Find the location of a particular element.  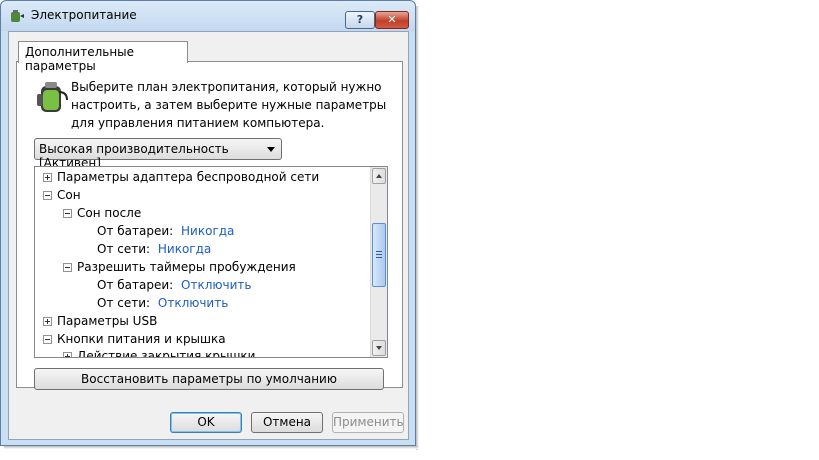

window-shadow-bottom is located at coordinates (211, 447).